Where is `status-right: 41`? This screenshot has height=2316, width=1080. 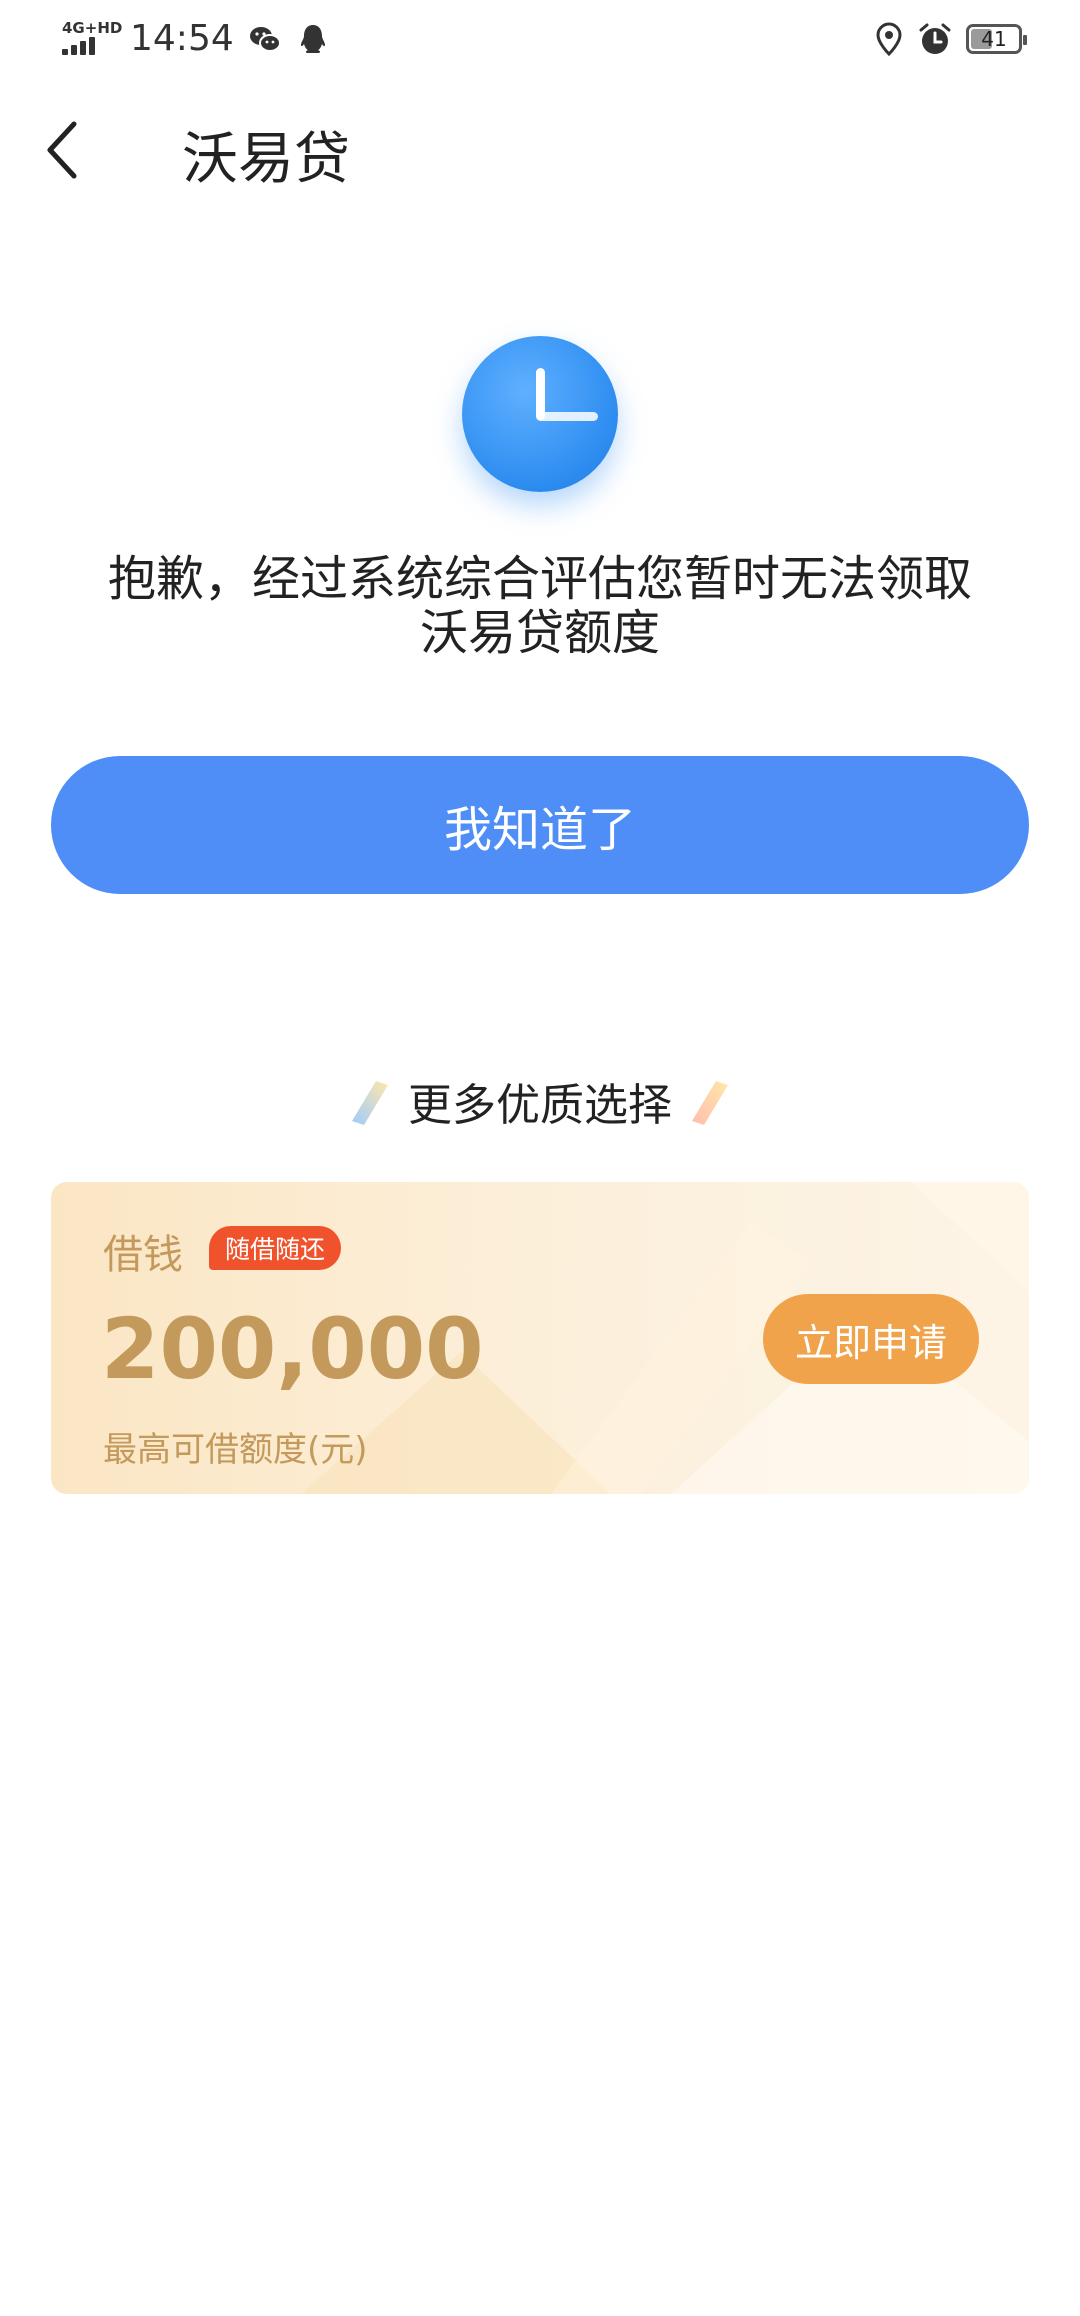 status-right: 41 is located at coordinates (950, 39).